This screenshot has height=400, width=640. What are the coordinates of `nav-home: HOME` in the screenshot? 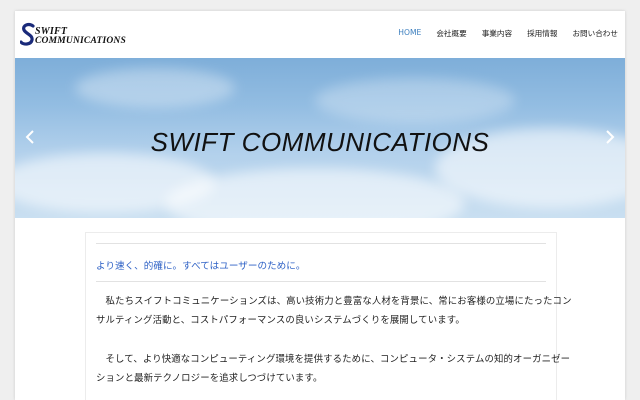 It's located at (409, 33).